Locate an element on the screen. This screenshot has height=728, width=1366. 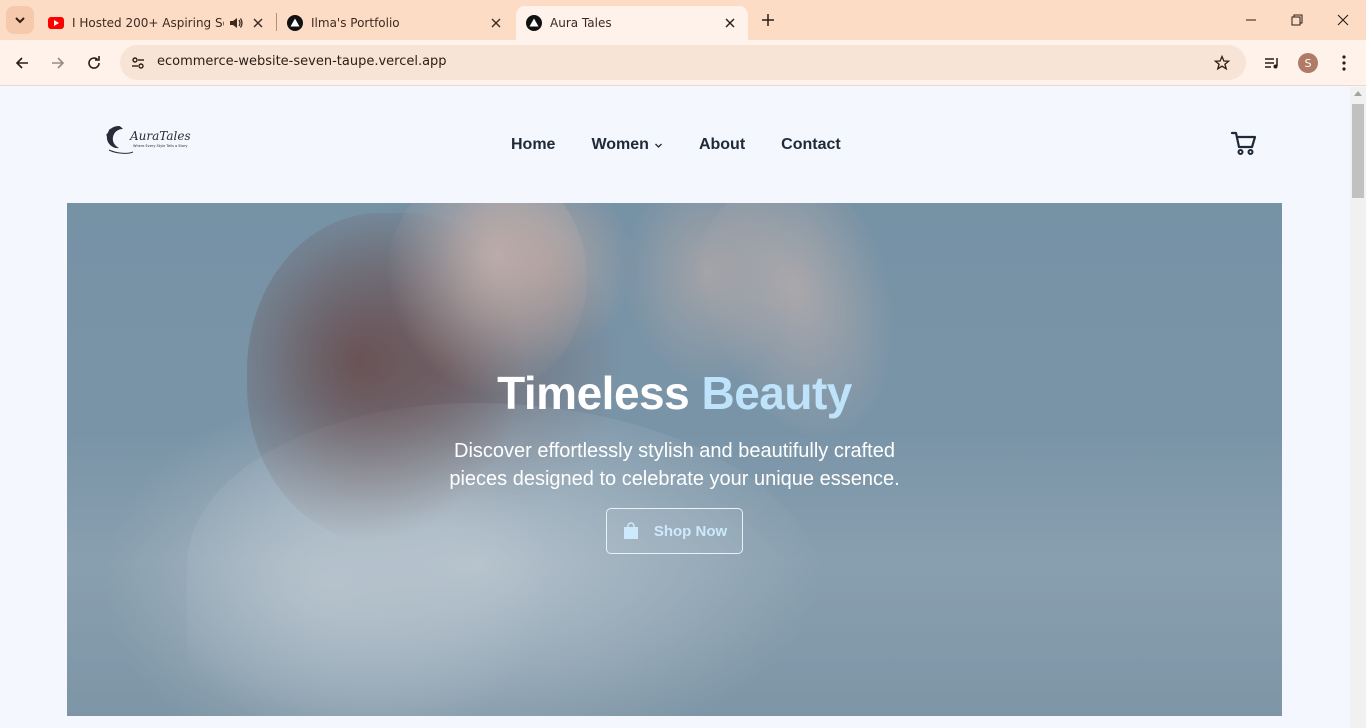
minimize-button is located at coordinates (1251, 20).